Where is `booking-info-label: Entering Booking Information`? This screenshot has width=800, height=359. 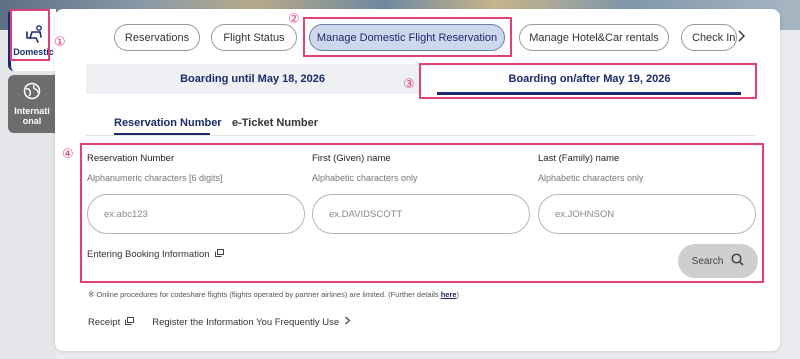
booking-info-label: Entering Booking Information is located at coordinates (148, 254).